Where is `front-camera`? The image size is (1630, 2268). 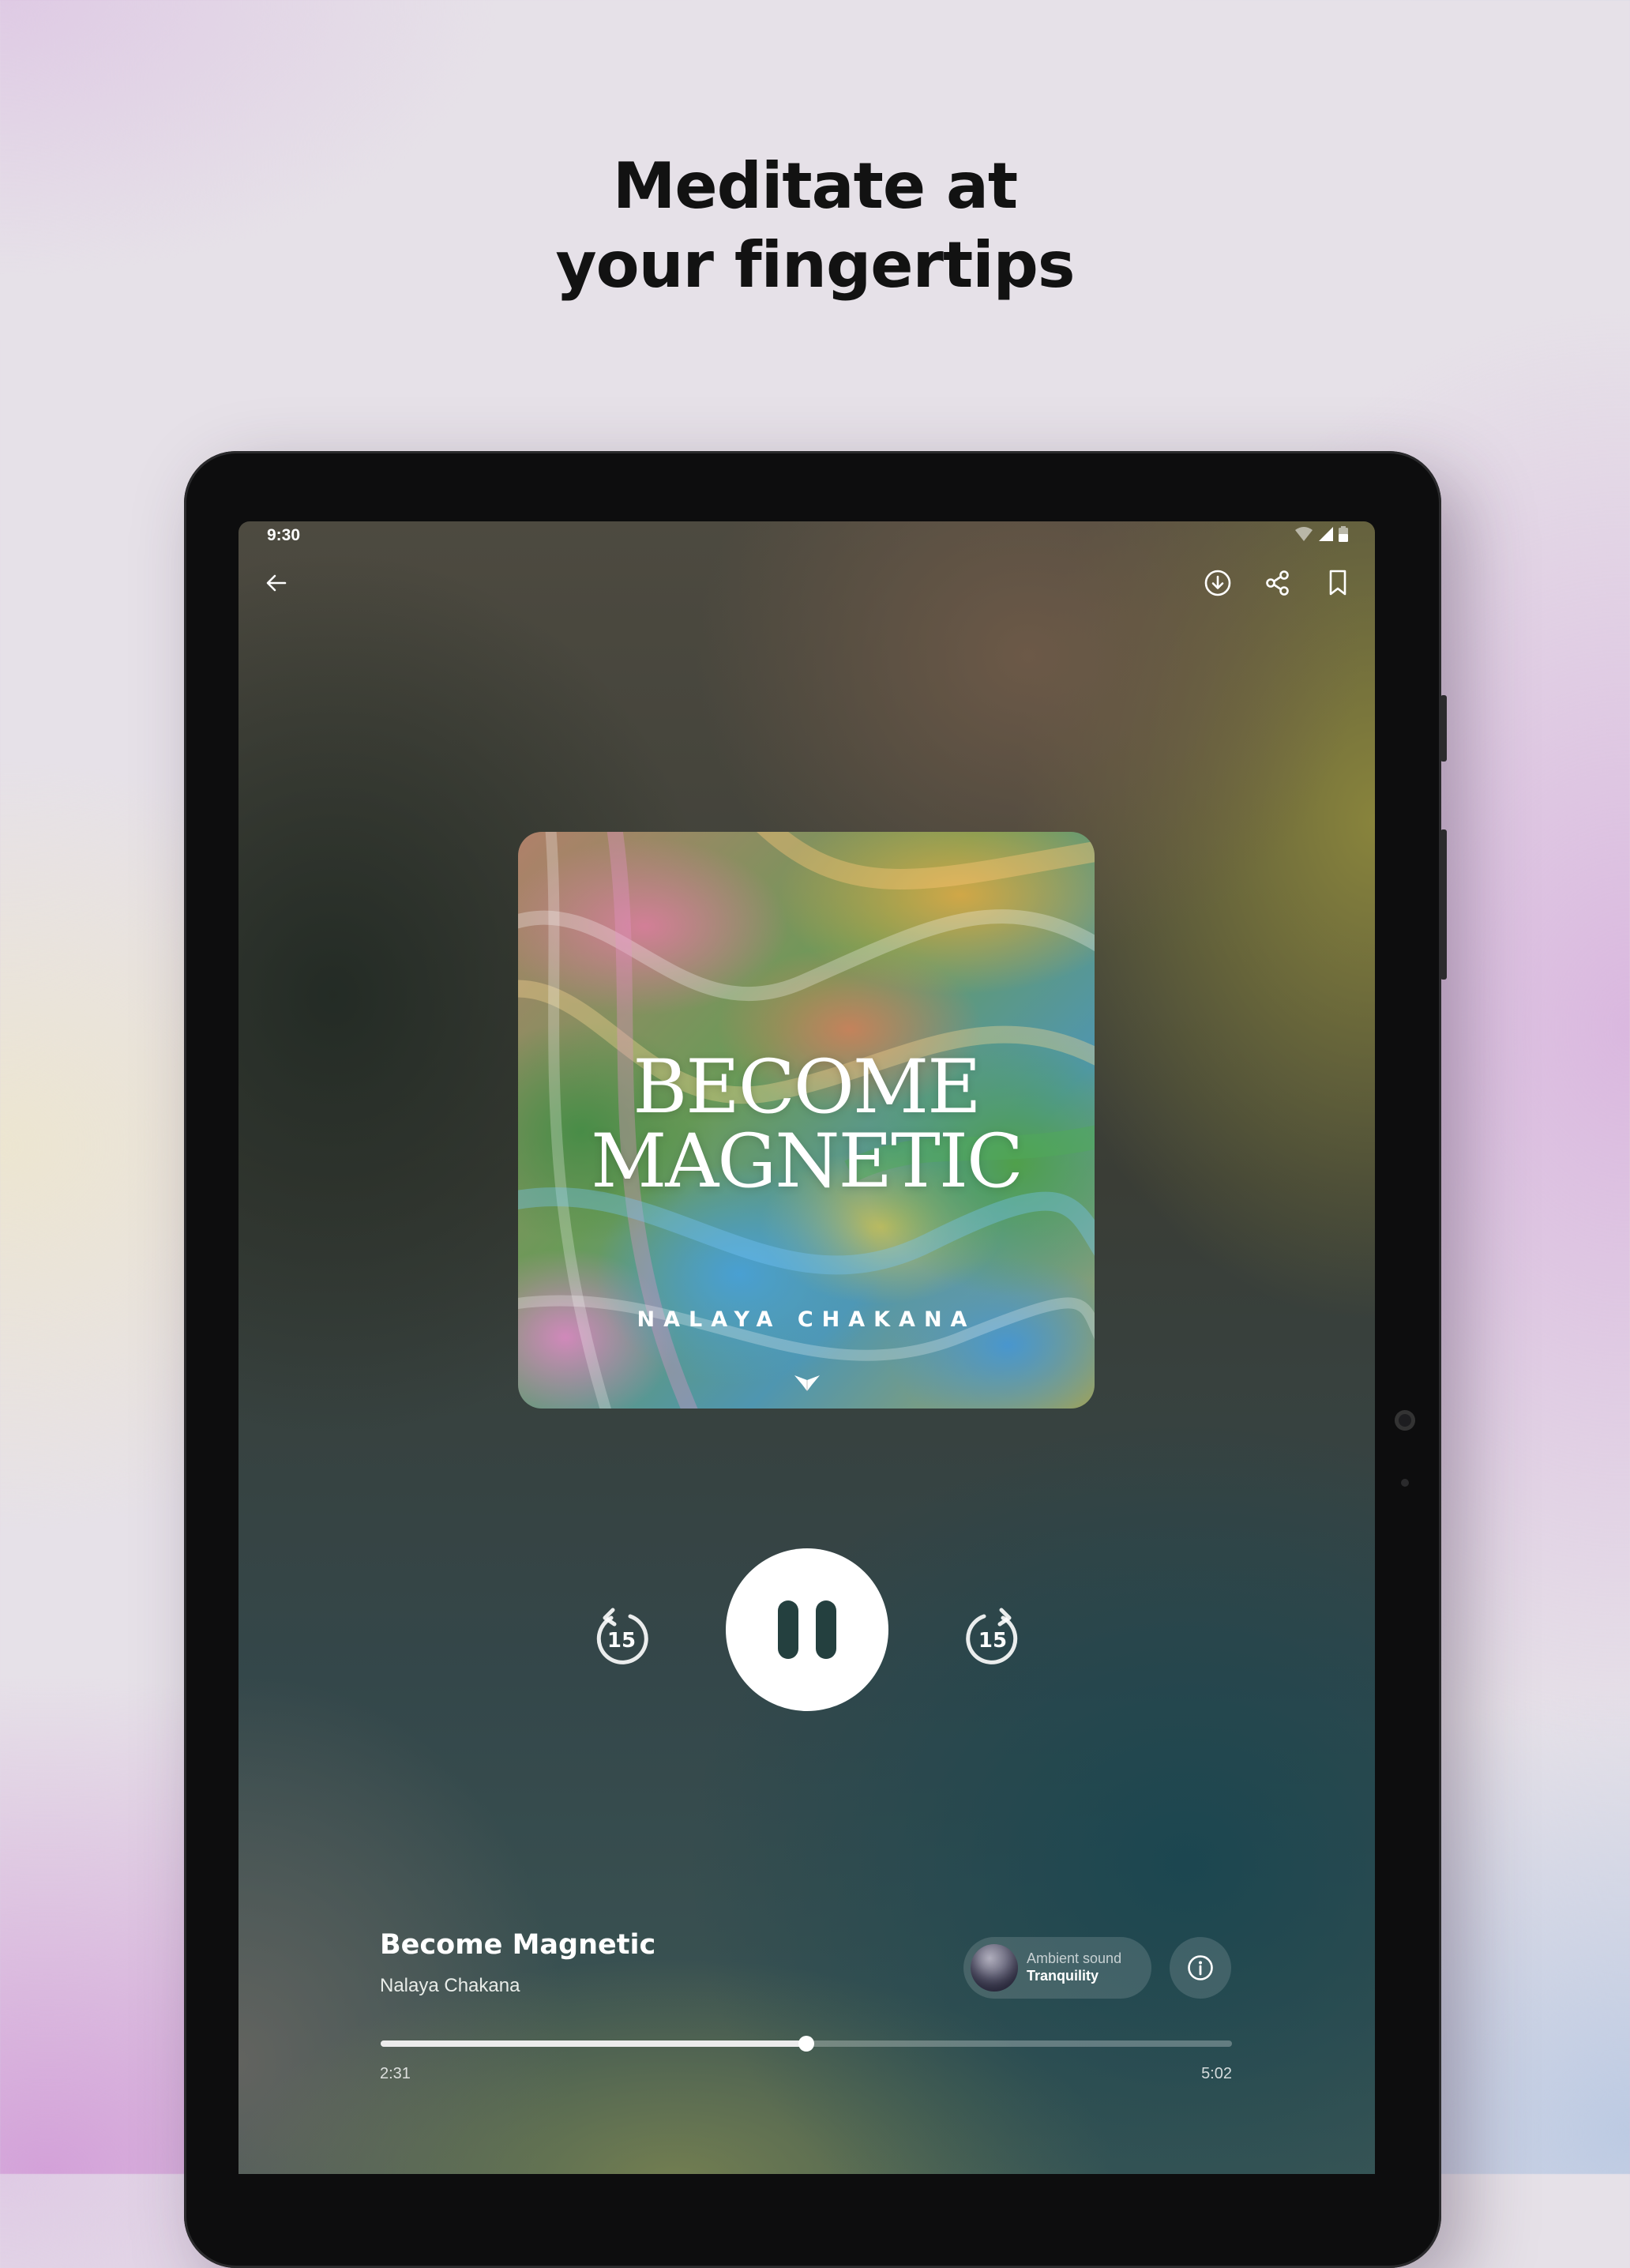
front-camera is located at coordinates (1405, 1420).